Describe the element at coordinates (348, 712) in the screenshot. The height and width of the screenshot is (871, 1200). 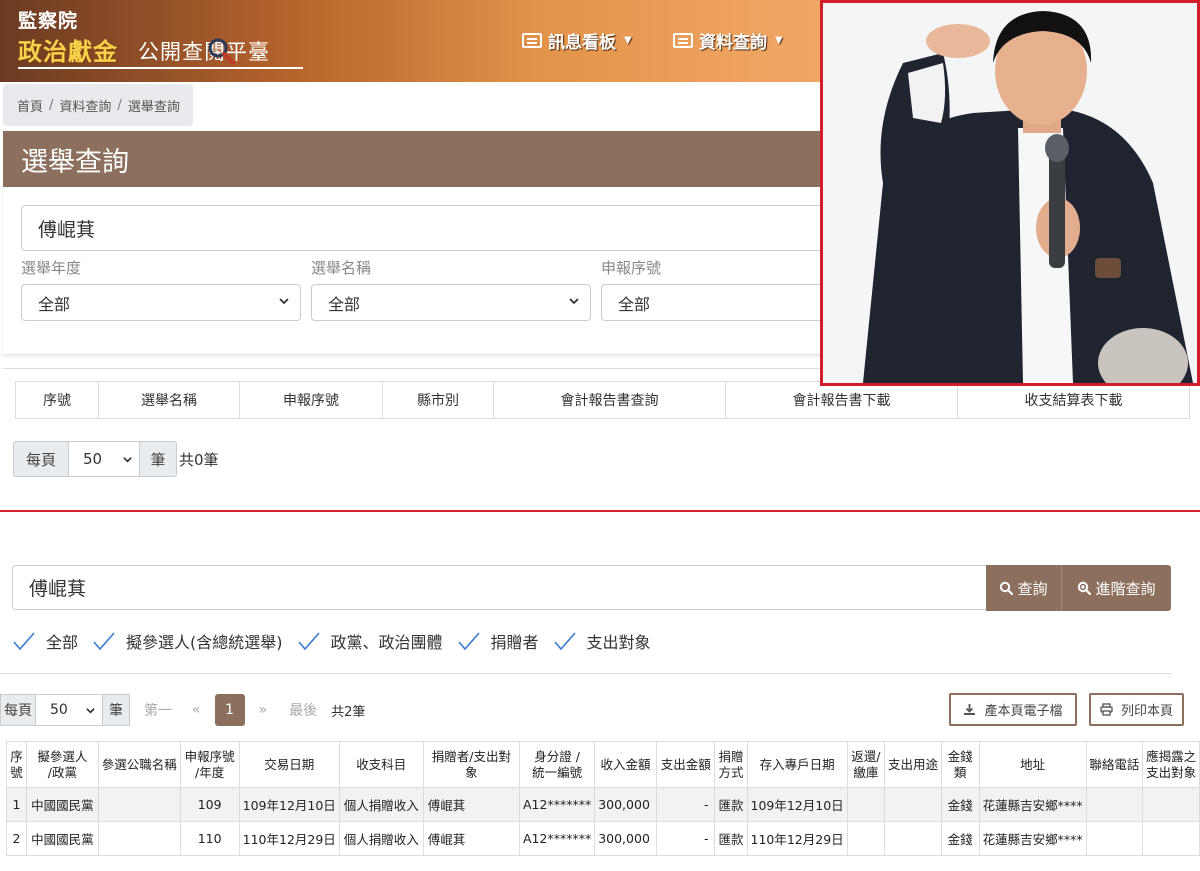
I see `total-count: 共2筆` at that location.